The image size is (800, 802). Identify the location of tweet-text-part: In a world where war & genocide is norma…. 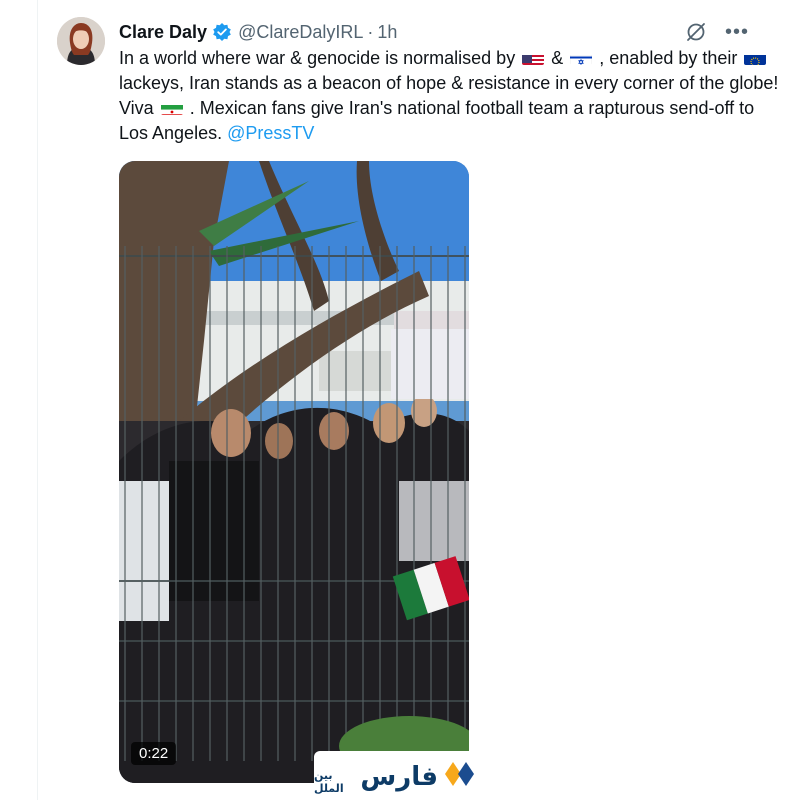
(317, 58).